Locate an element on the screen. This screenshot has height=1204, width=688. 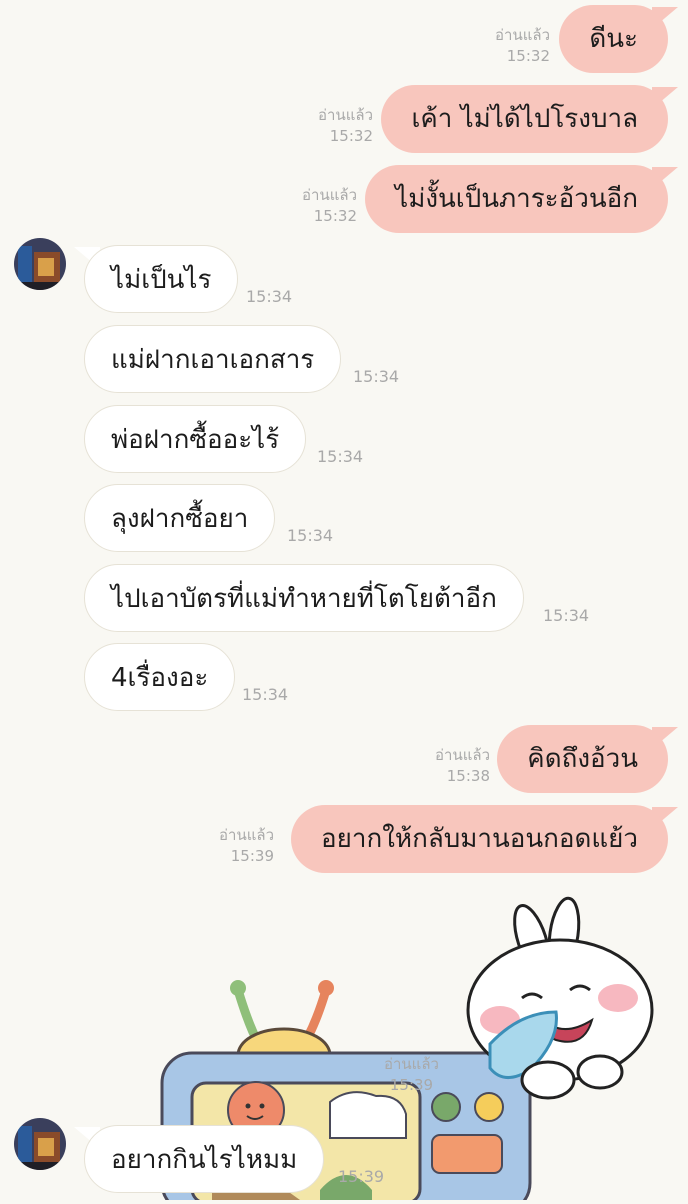
message-row: อ่านแล้ว 15:32 เค้า ไม่ได้ไปโรงบาล is located at coordinates (344, 120).